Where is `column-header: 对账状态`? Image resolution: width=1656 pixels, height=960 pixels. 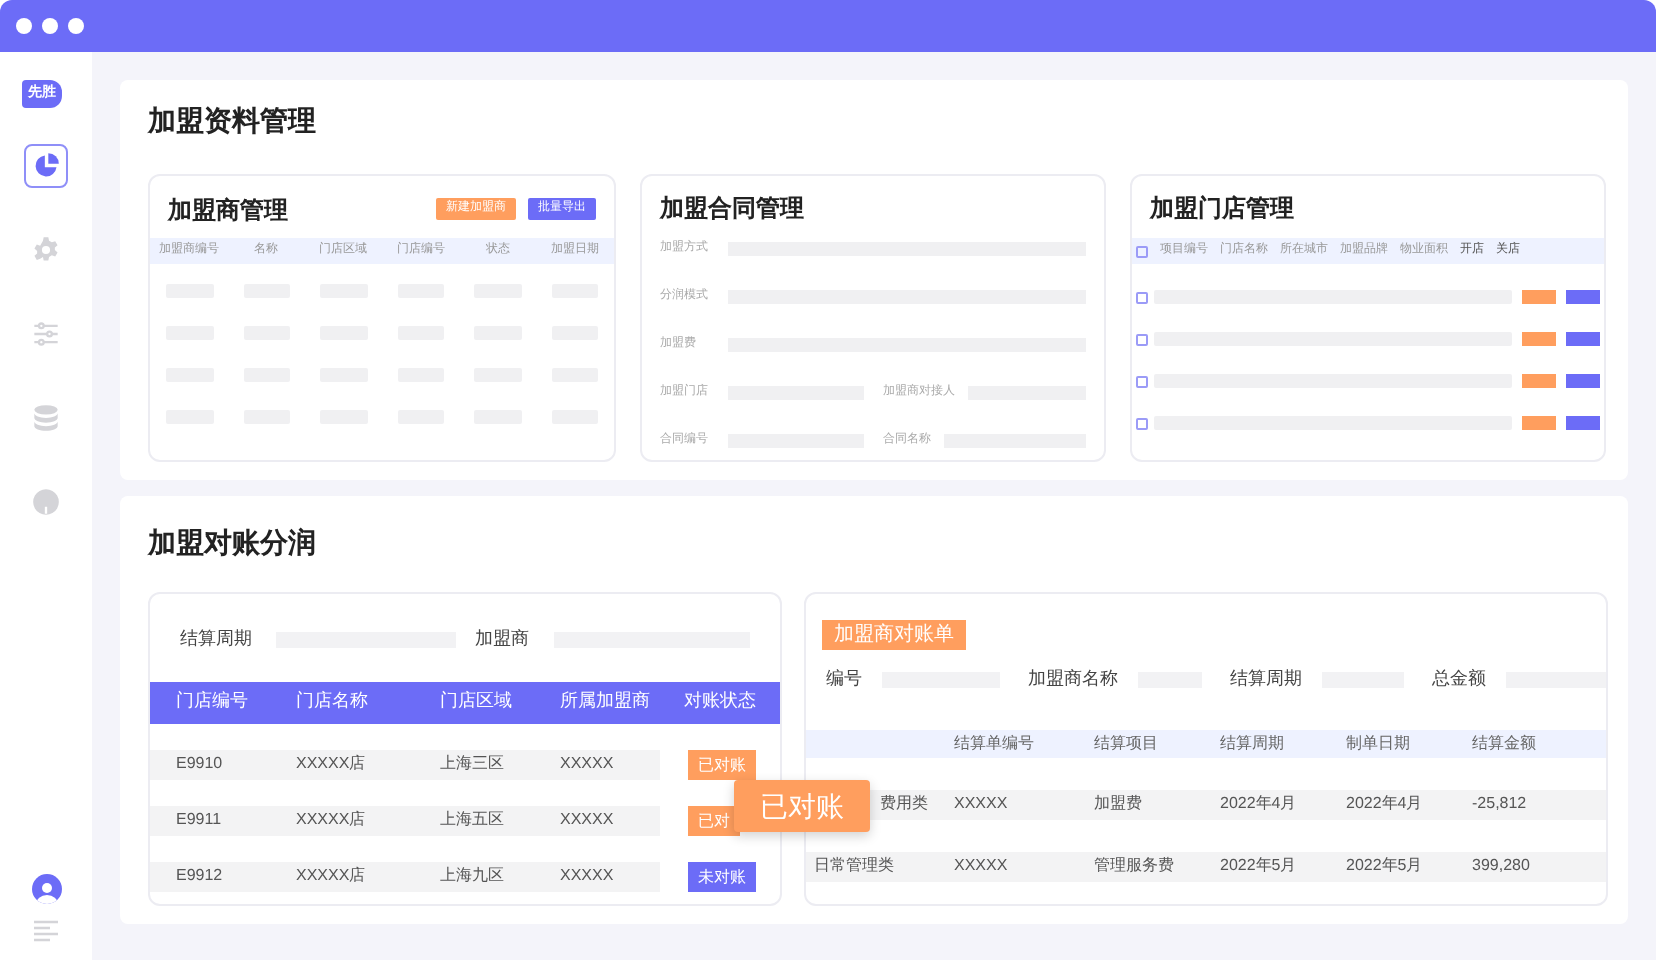 column-header: 对账状态 is located at coordinates (721, 701).